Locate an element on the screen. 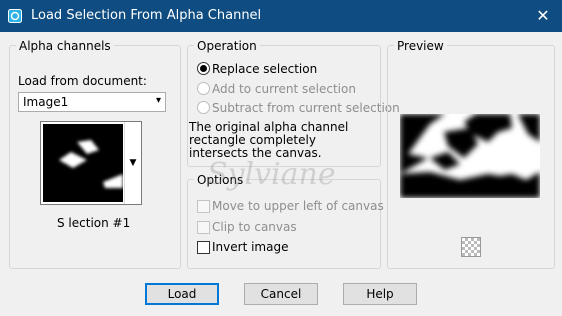 The width and height of the screenshot is (562, 316). move-to-upper-left-checkbox is located at coordinates (203, 206).